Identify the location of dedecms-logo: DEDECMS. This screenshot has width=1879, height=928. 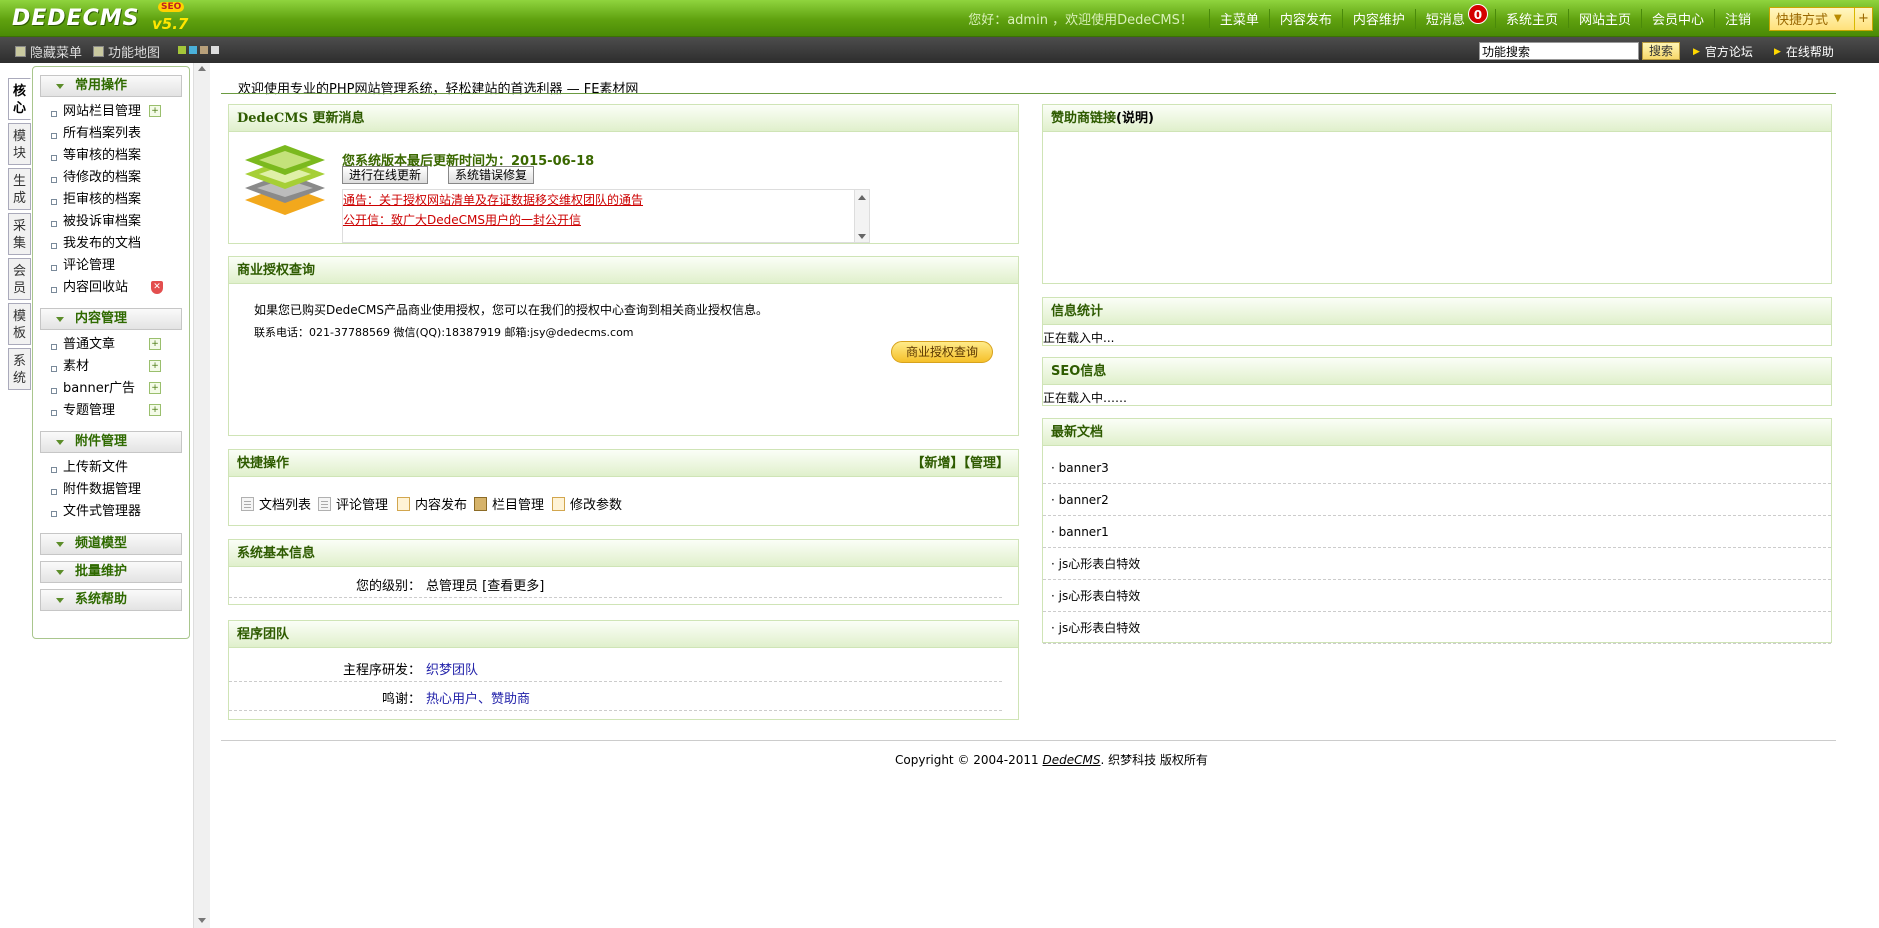
(75, 18).